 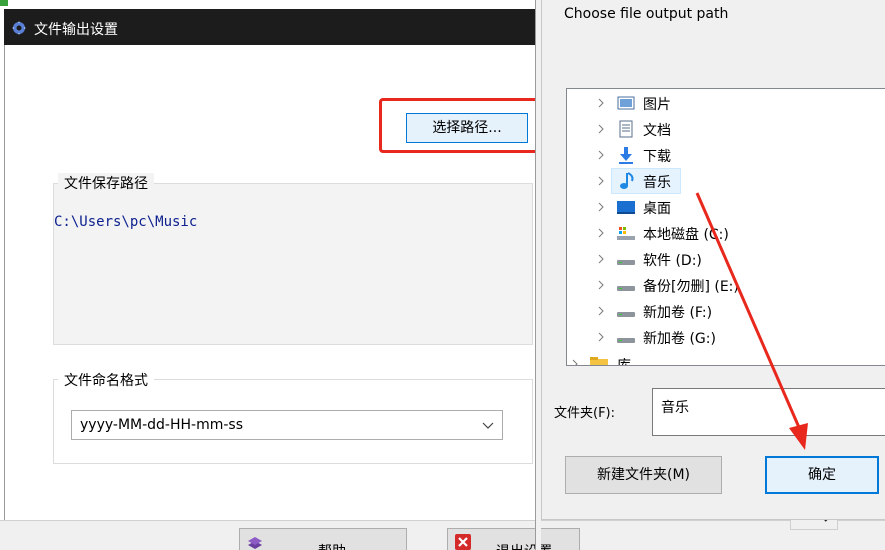 I want to click on tree-item-downloads: 下载, so click(x=726, y=155).